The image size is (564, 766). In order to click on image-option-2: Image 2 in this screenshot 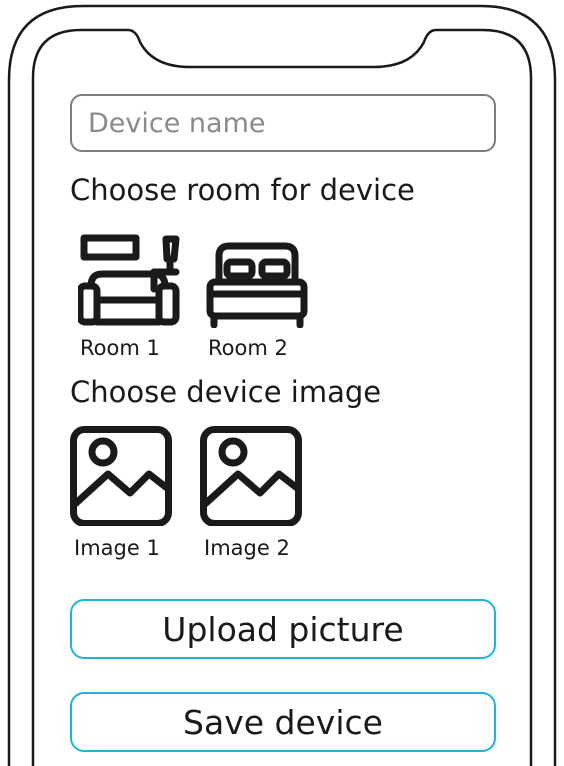, I will do `click(265, 494)`.